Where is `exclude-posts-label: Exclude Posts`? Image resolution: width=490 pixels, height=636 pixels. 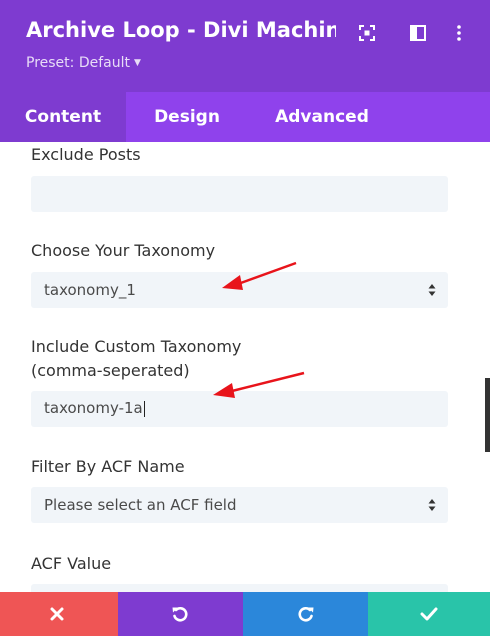 exclude-posts-label: Exclude Posts is located at coordinates (86, 154).